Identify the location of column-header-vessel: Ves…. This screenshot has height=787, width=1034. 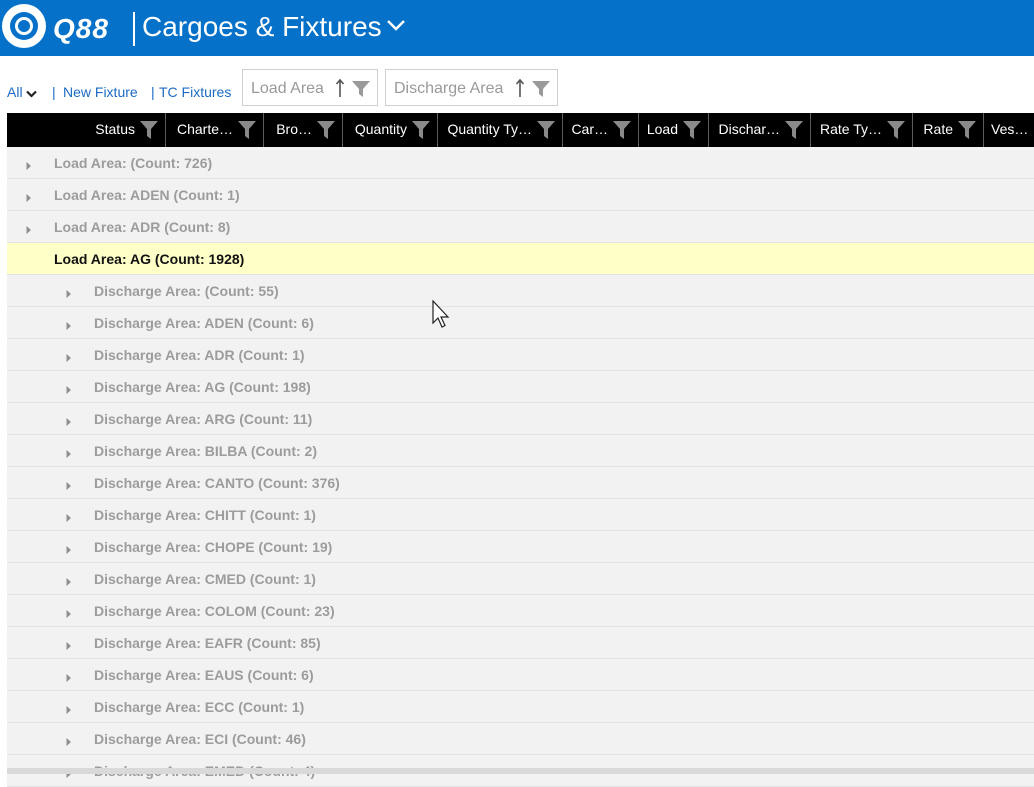
(1009, 130).